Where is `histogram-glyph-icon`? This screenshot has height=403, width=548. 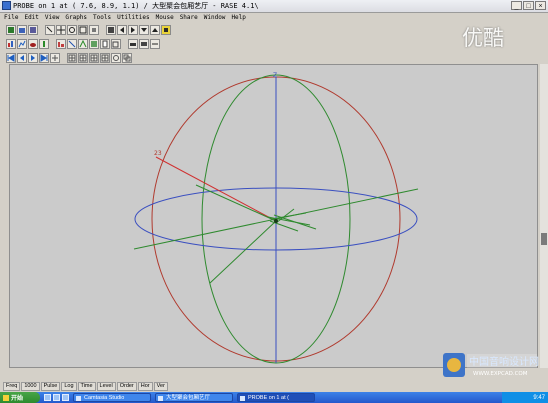 histogram-glyph-icon is located at coordinates (61, 44).